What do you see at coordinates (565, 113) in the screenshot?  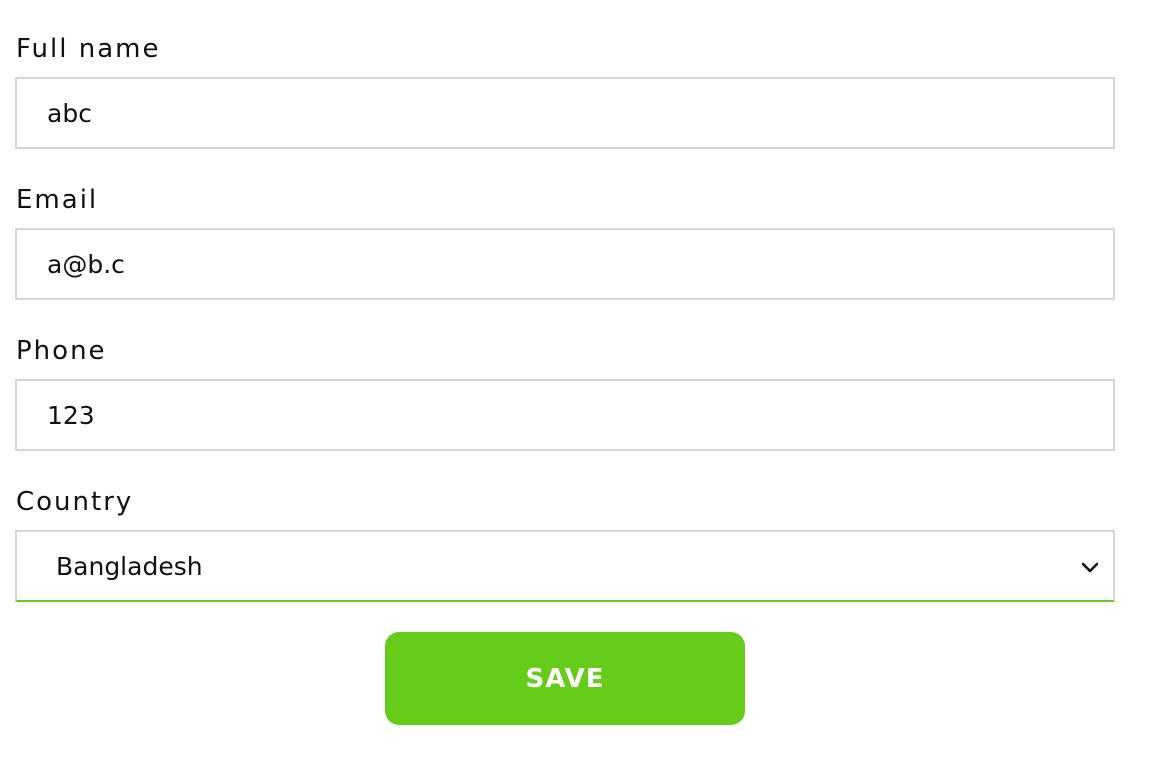 I see `full-name-input` at bounding box center [565, 113].